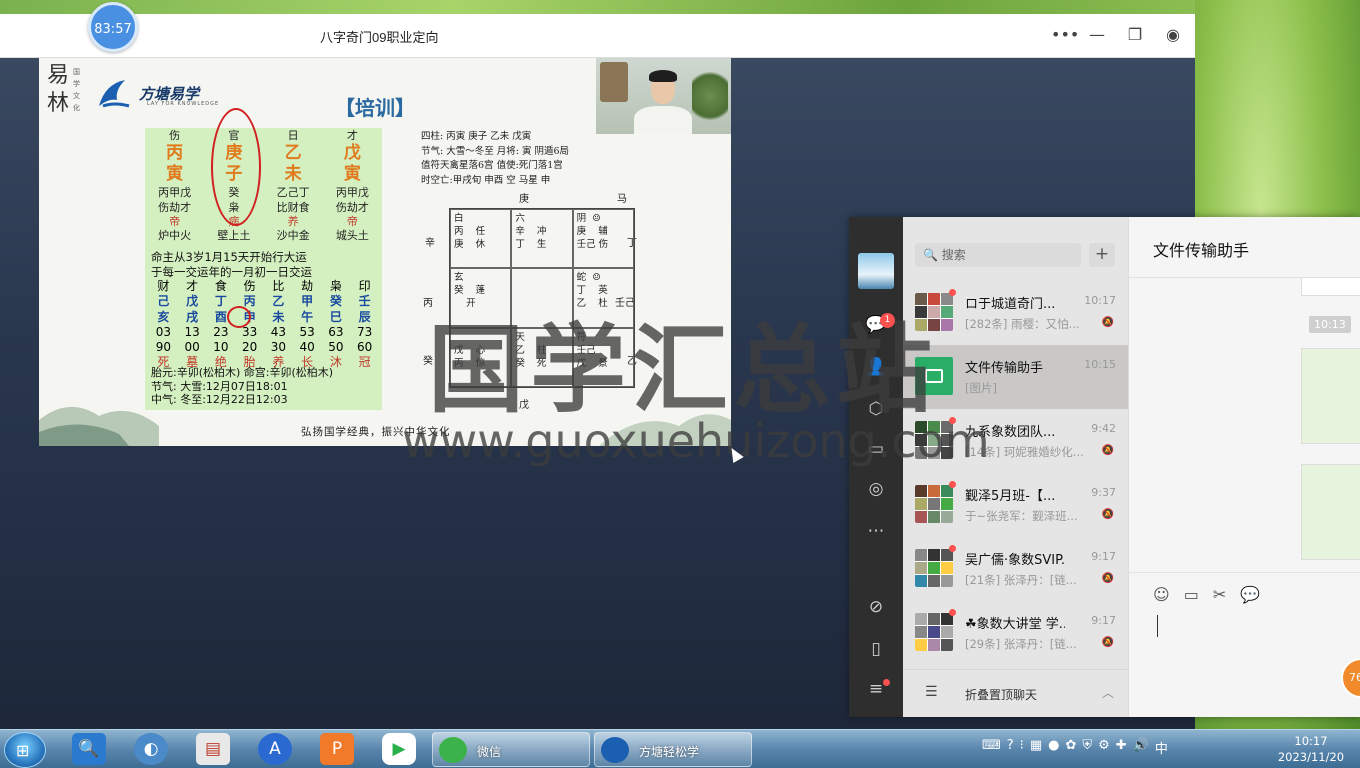 The width and height of the screenshot is (1360, 768). Describe the element at coordinates (1121, 747) in the screenshot. I see `plus-tray-icon: ✚` at that location.